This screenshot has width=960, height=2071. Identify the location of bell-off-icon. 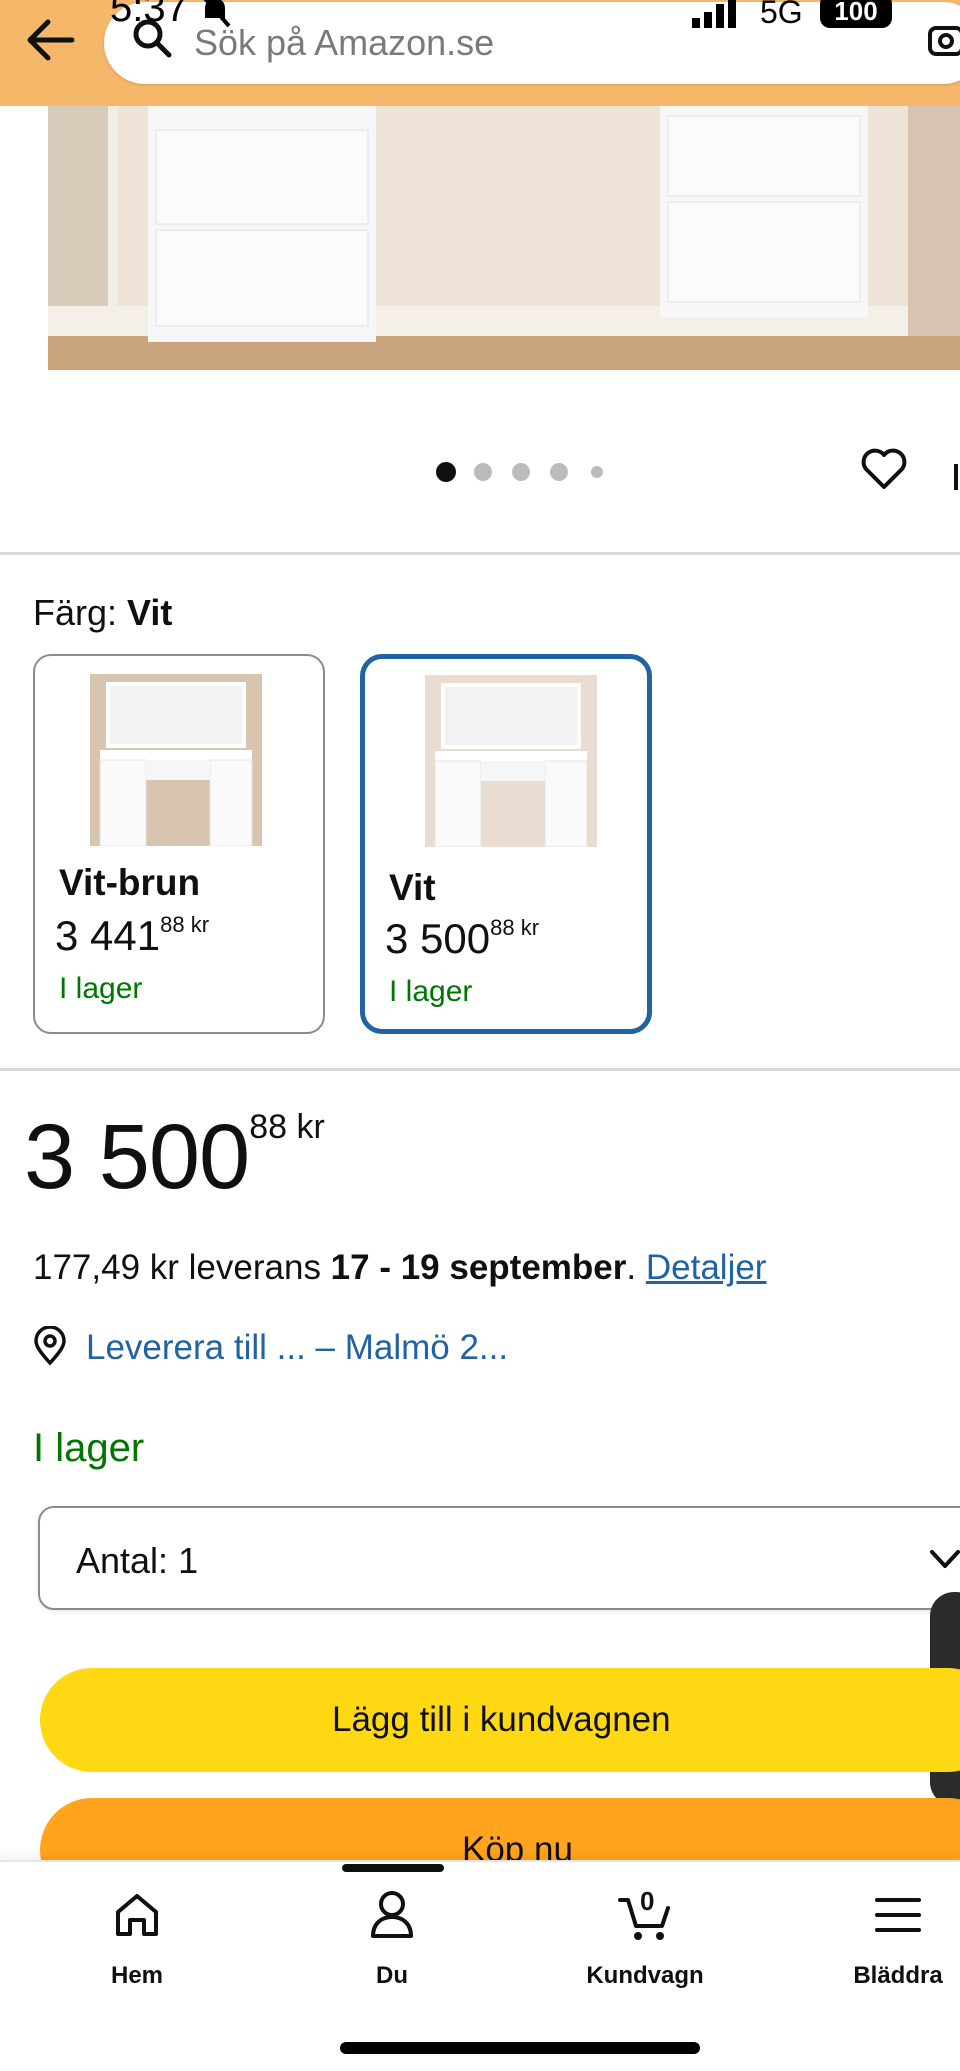
(215, 15).